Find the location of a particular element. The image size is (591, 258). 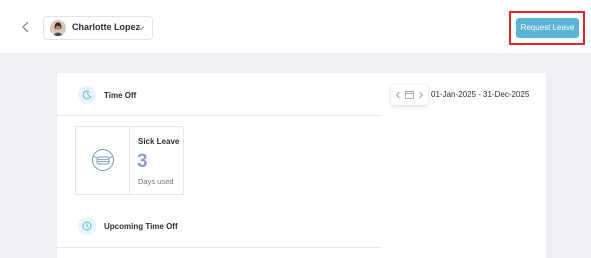

employee-selector: Charlotte Lopez is located at coordinates (98, 28).